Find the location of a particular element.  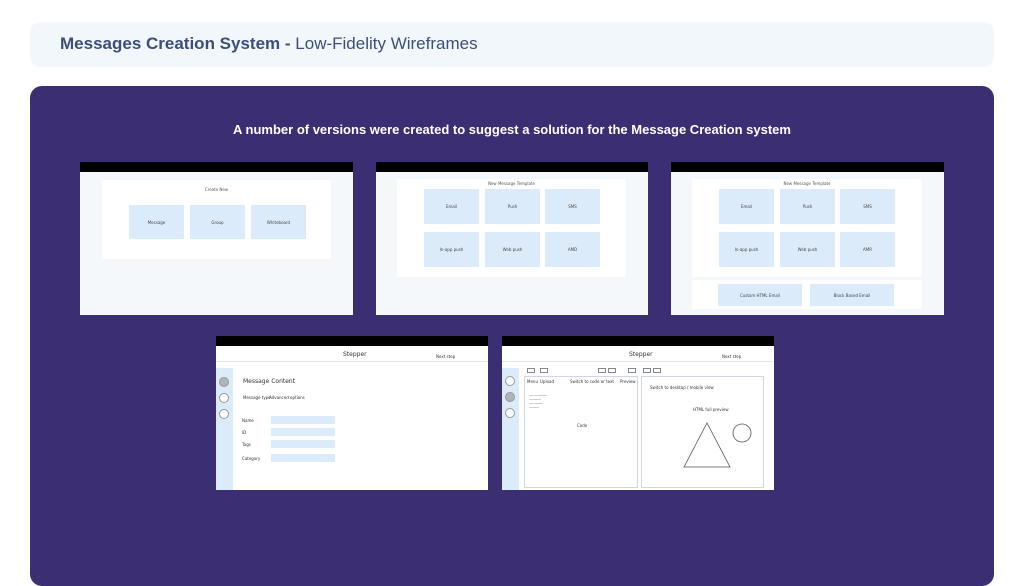

message-type-tab: Message type is located at coordinates (257, 397).